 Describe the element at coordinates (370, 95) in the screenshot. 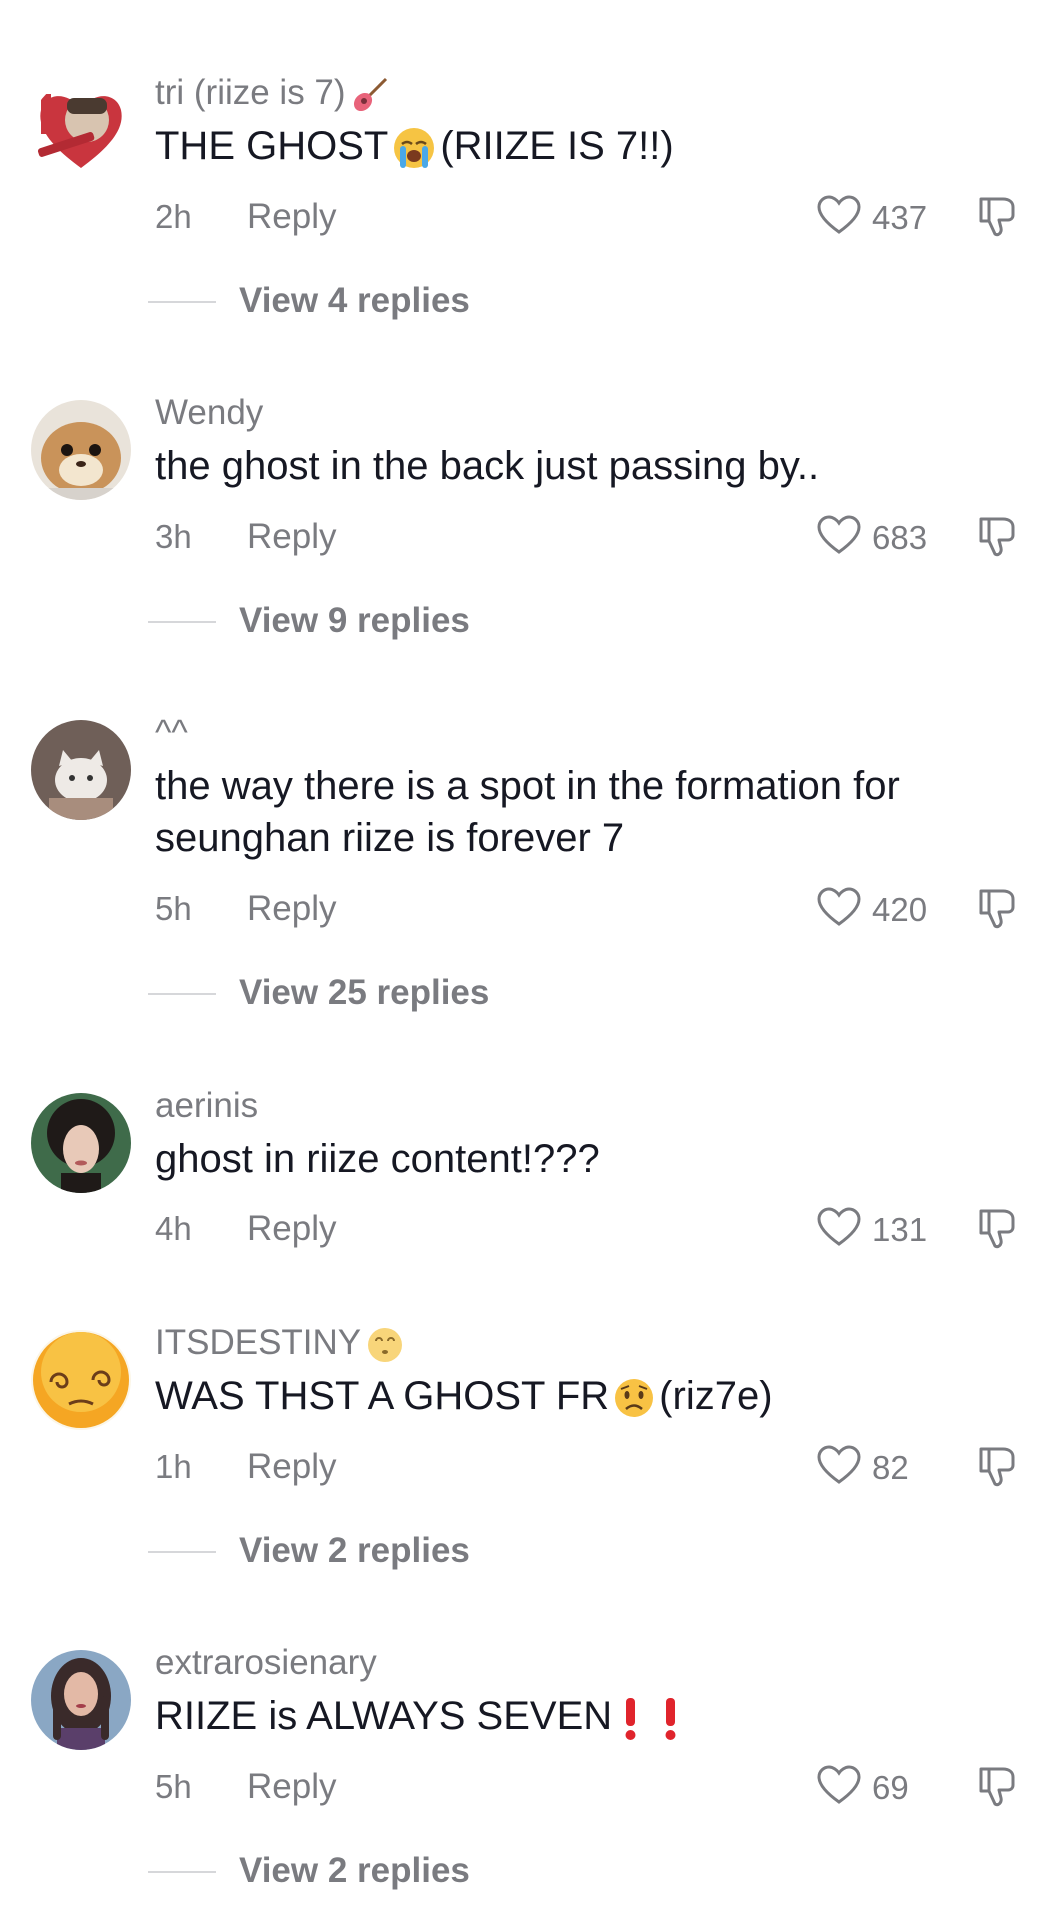

I see `guitar-icon` at that location.